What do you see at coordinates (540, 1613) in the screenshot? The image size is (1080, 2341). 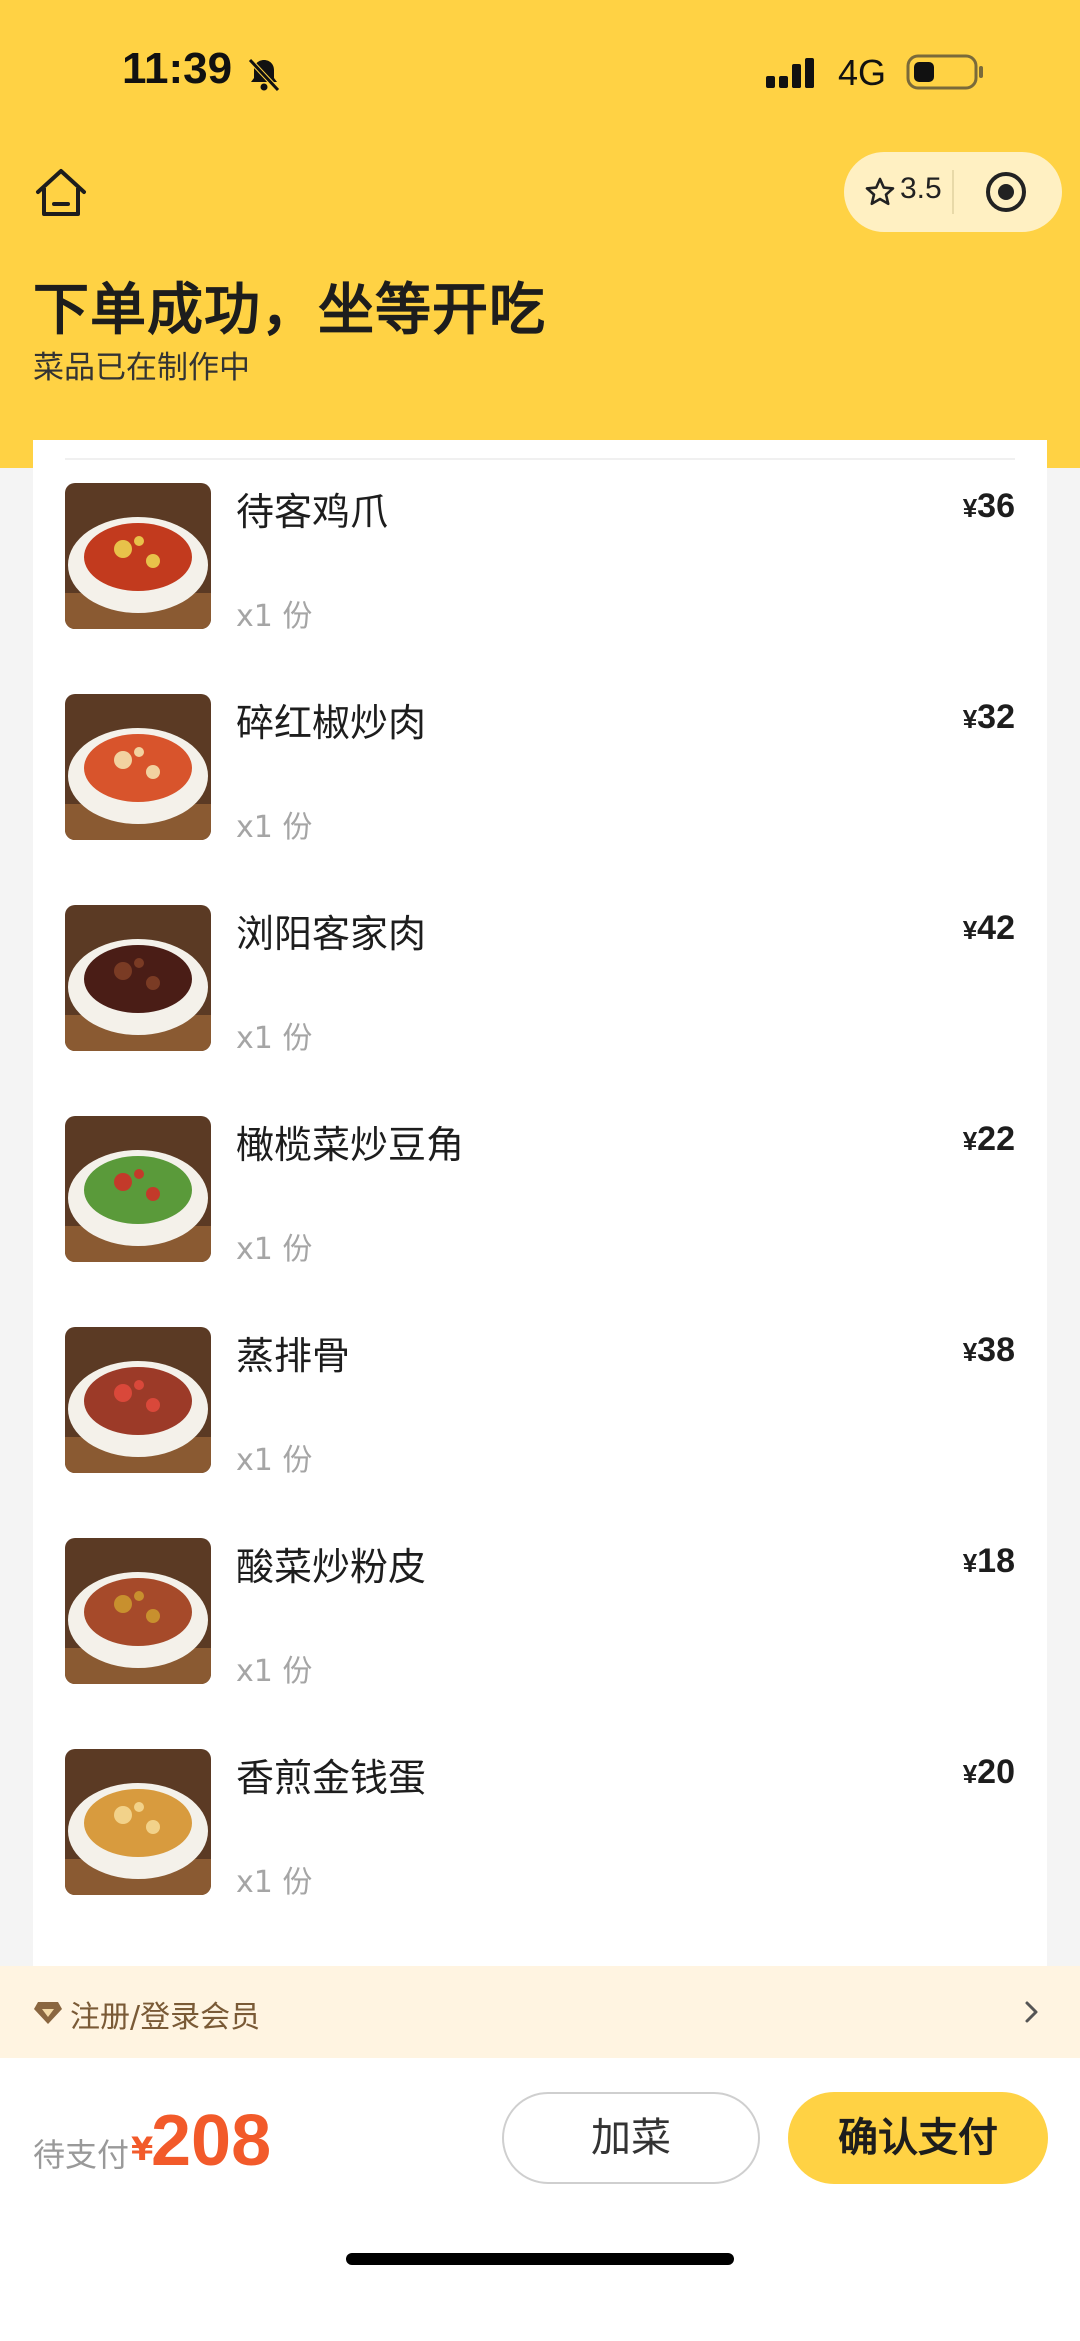 I see `order-item: 酸菜炒粉皮 x1 份 ¥18` at bounding box center [540, 1613].